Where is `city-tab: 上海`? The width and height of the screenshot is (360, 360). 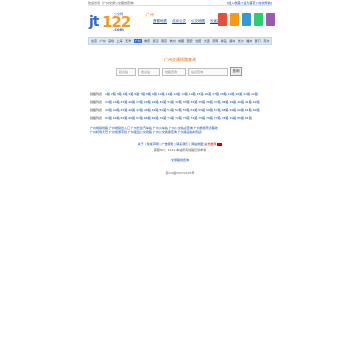 city-tab: 上海 is located at coordinates (120, 41).